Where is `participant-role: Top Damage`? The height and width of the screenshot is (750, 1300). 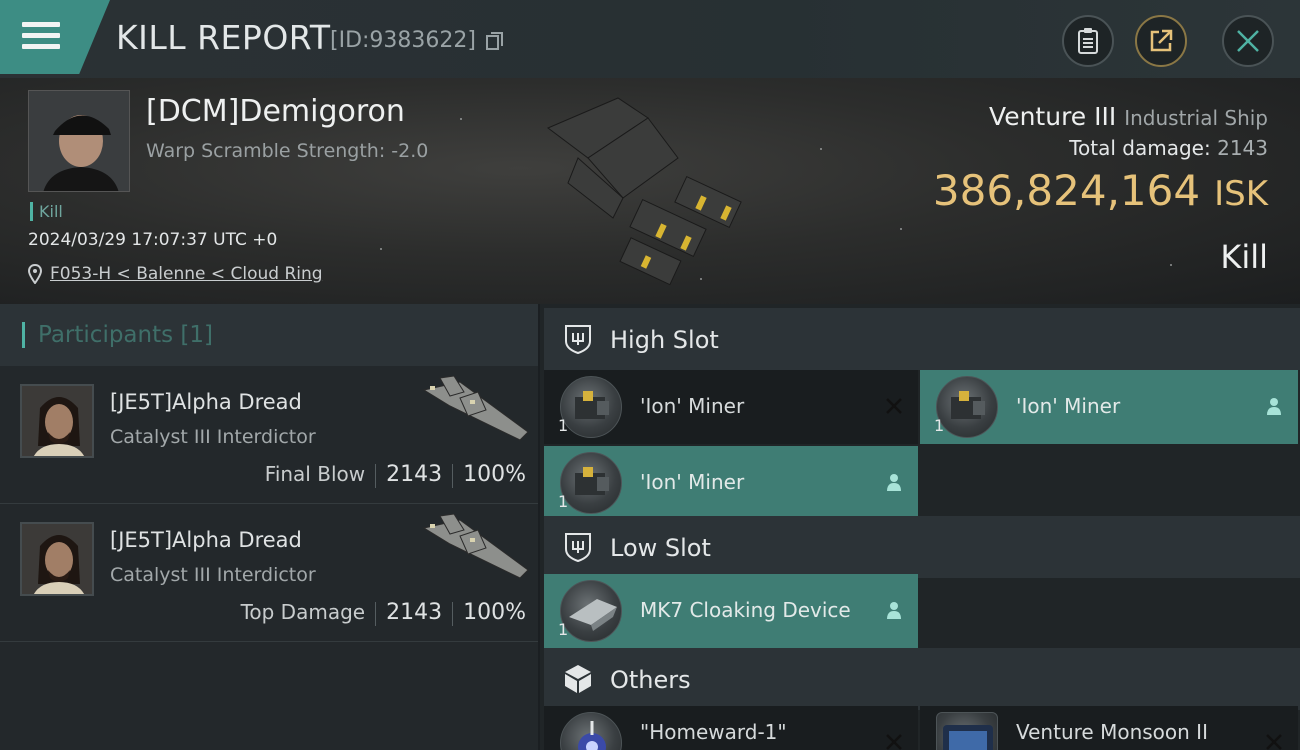
participant-role: Top Damage is located at coordinates (303, 612).